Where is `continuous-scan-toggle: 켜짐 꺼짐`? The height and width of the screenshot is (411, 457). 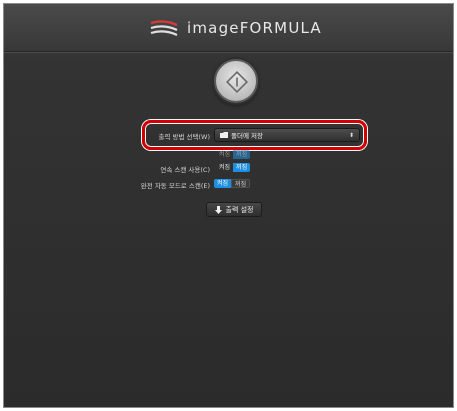
continuous-scan-toggle: 켜짐 꺼짐 is located at coordinates (233, 167).